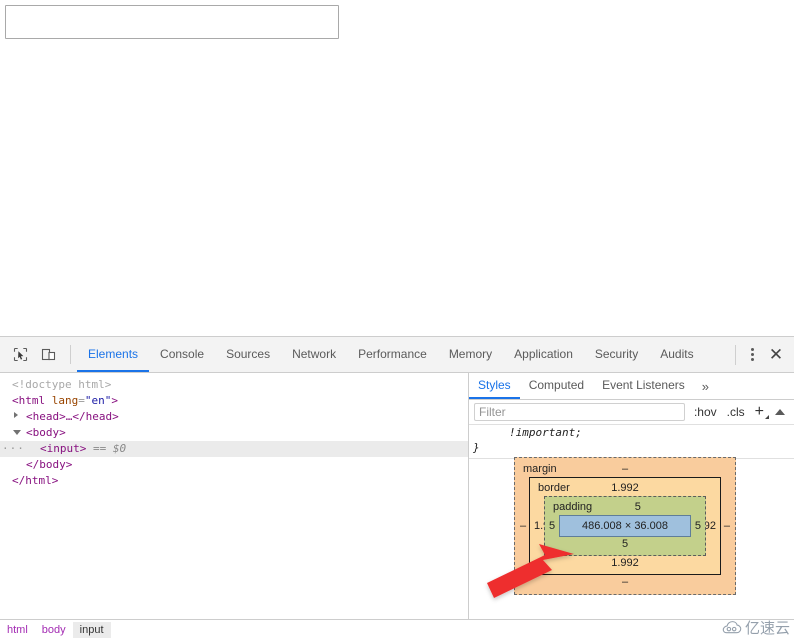 The height and width of the screenshot is (640, 794). What do you see at coordinates (732, 626) in the screenshot?
I see `cloud-logo-icon` at bounding box center [732, 626].